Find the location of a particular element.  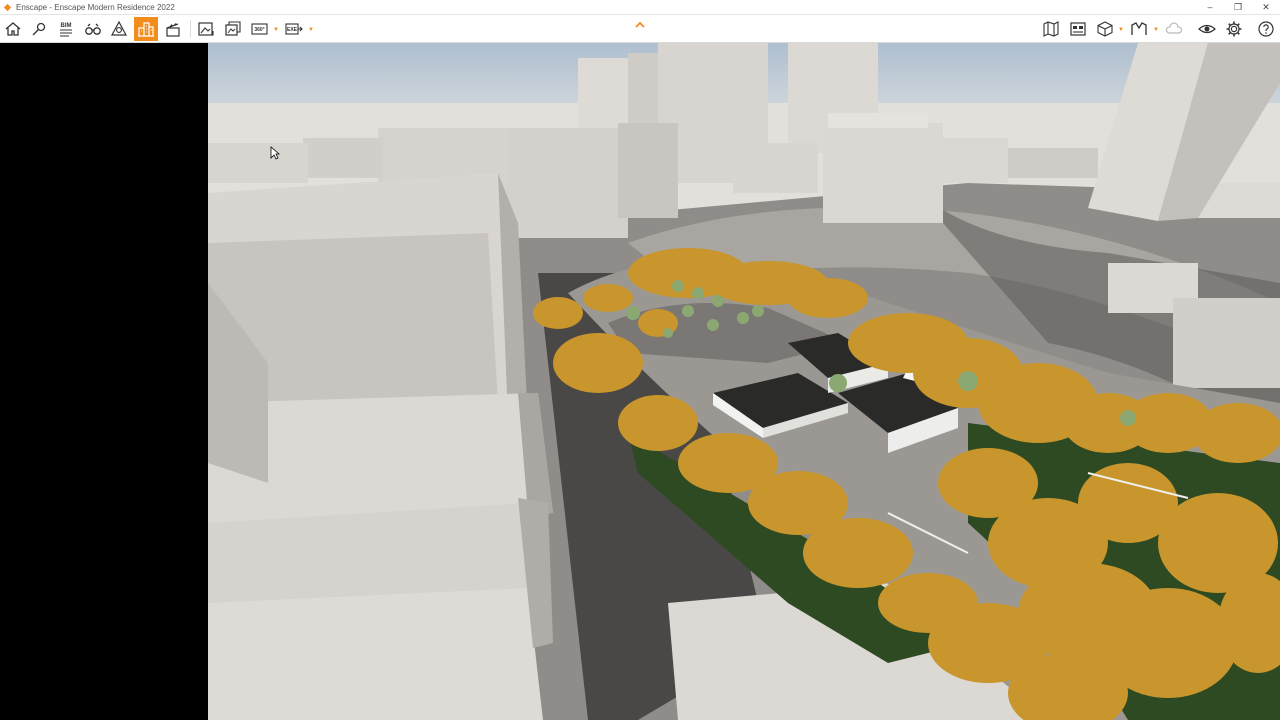

render-image-icon is located at coordinates (206, 29).